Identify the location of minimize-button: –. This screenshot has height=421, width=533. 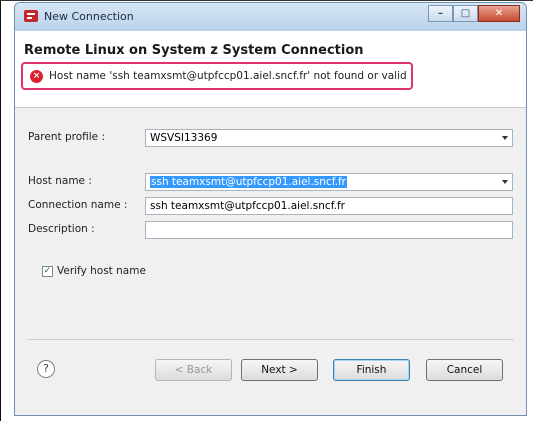
(440, 13).